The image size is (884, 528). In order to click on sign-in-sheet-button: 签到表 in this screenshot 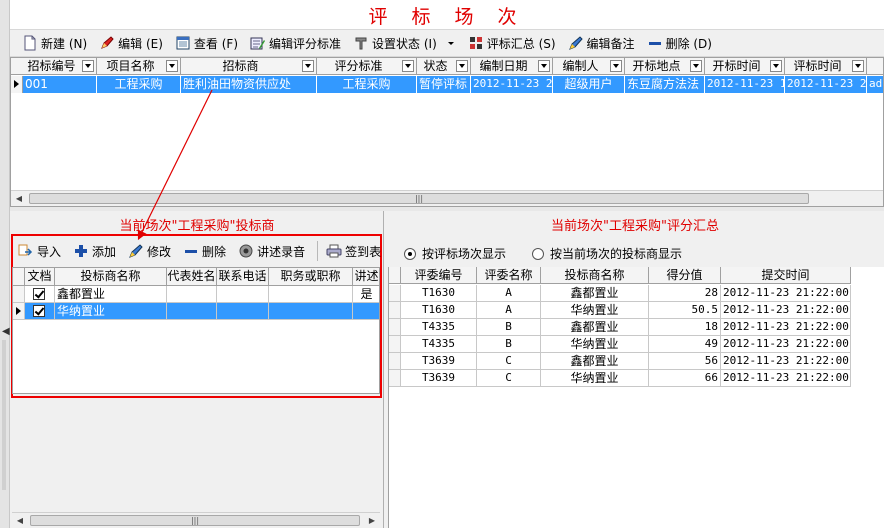, I will do `click(353, 251)`.